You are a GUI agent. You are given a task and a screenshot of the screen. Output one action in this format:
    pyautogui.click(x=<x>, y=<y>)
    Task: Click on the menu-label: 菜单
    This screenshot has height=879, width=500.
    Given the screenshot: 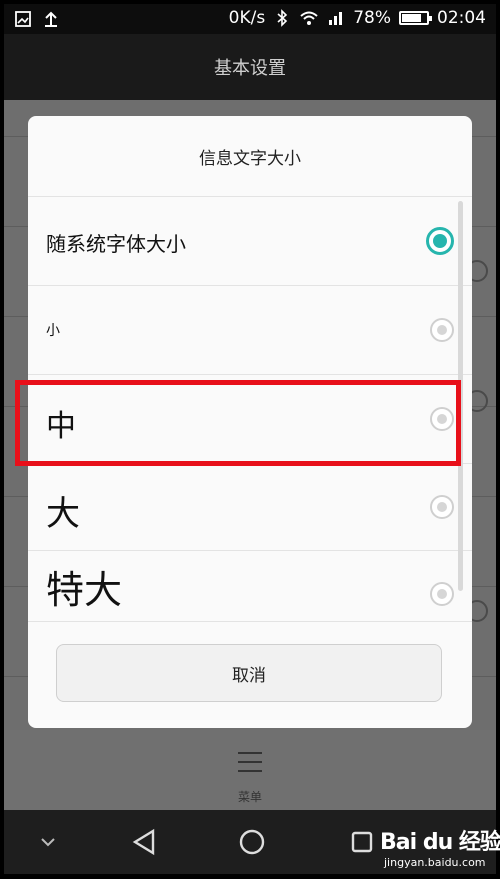 What is the action you would take?
    pyautogui.click(x=249, y=797)
    